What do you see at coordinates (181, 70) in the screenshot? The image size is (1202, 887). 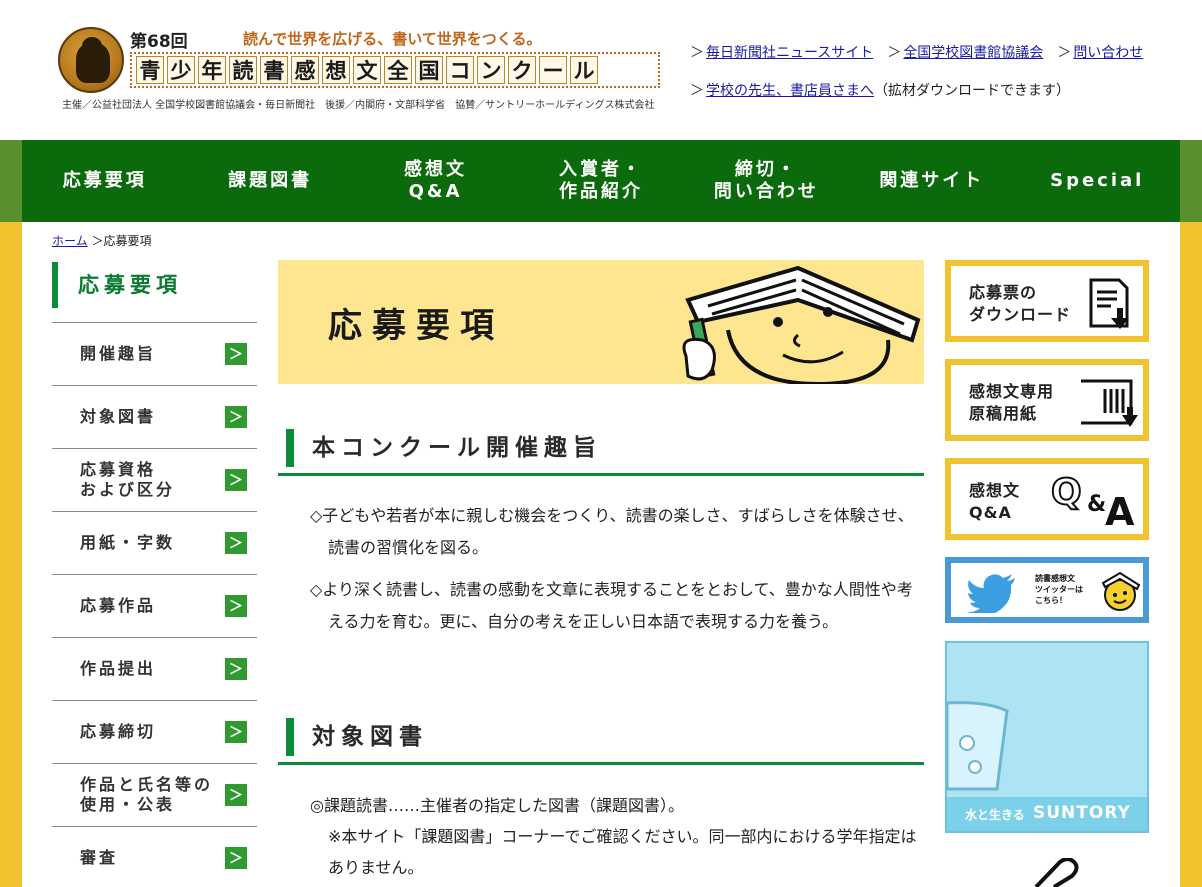 I see `title-char: 少` at bounding box center [181, 70].